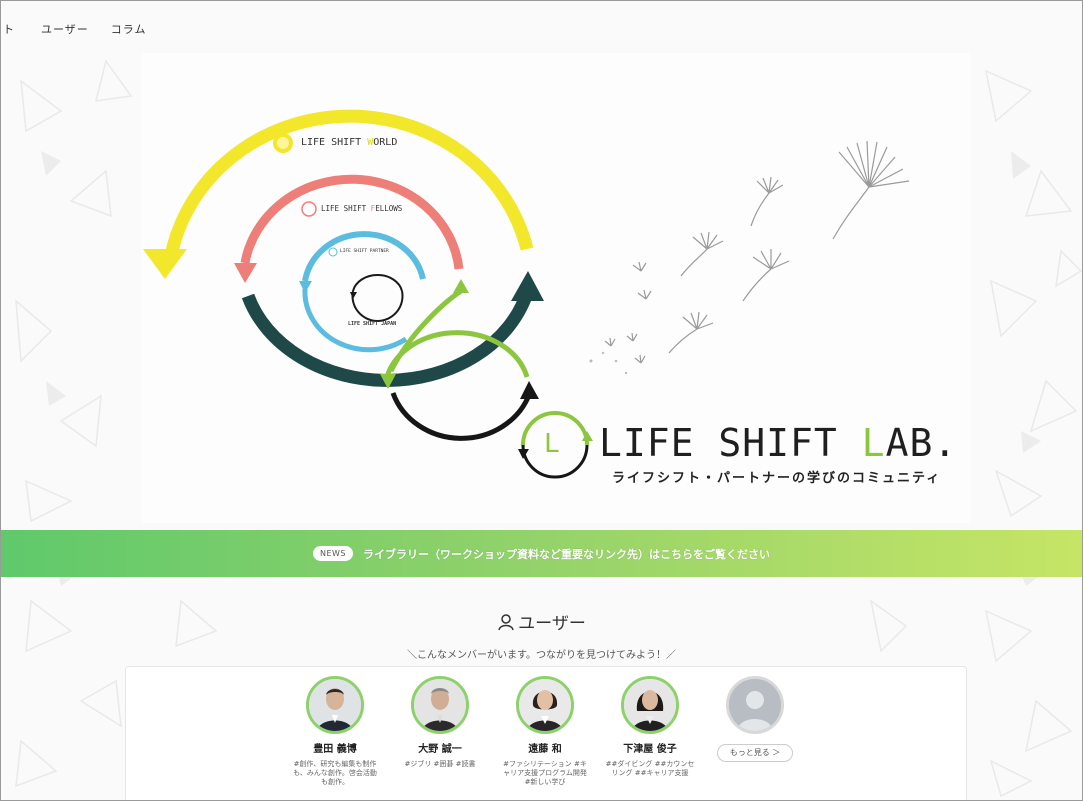  I want to click on user-tags: #創作、研究も編集も制作も、みんな創作。啓会活動も創作。, so click(335, 773).